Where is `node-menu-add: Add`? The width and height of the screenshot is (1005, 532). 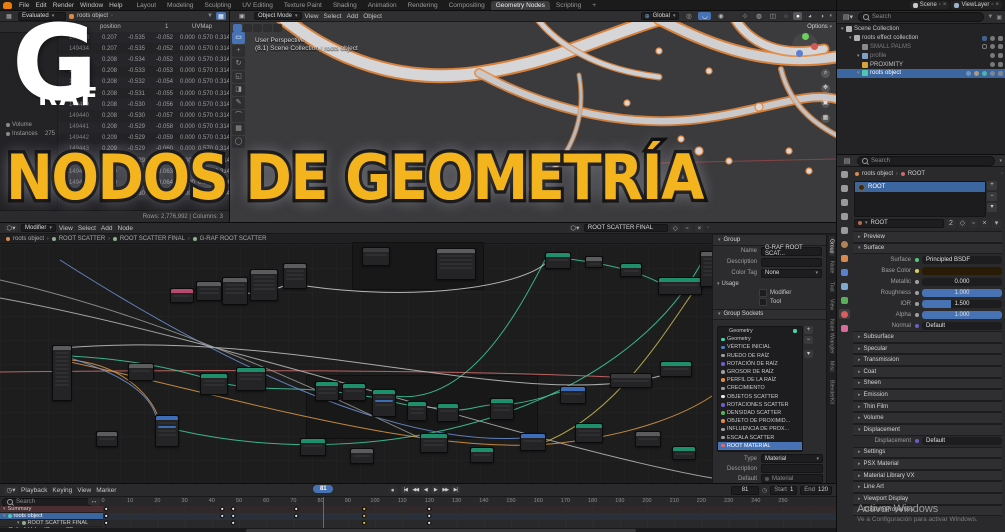 node-menu-add: Add is located at coordinates (107, 228).